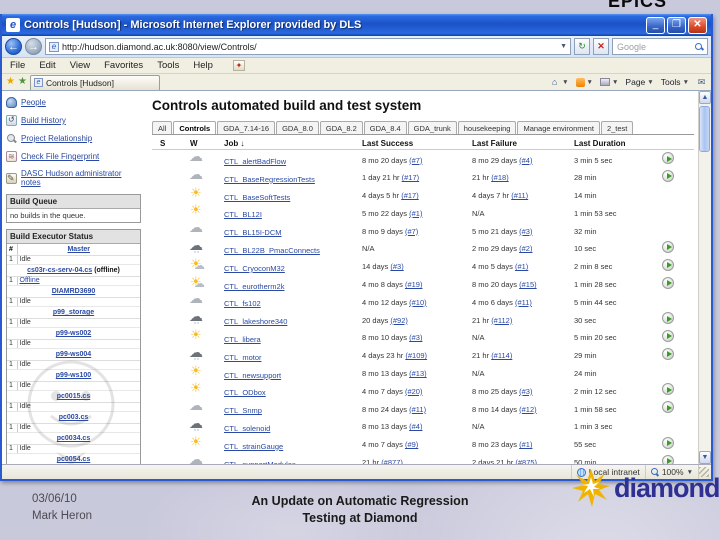 The height and width of the screenshot is (540, 720). I want to click on sidebar-item-project-relationship: Project Relationship, so click(74, 138).